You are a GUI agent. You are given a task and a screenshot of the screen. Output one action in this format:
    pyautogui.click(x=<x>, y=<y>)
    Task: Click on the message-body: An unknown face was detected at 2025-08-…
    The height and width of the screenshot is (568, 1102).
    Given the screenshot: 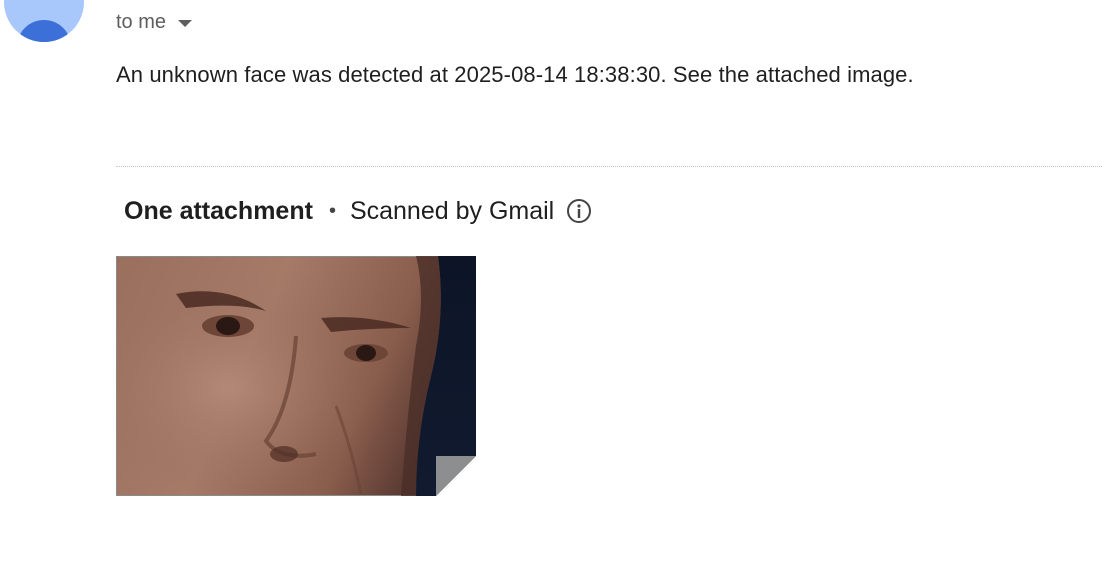 What is the action you would take?
    pyautogui.click(x=515, y=74)
    